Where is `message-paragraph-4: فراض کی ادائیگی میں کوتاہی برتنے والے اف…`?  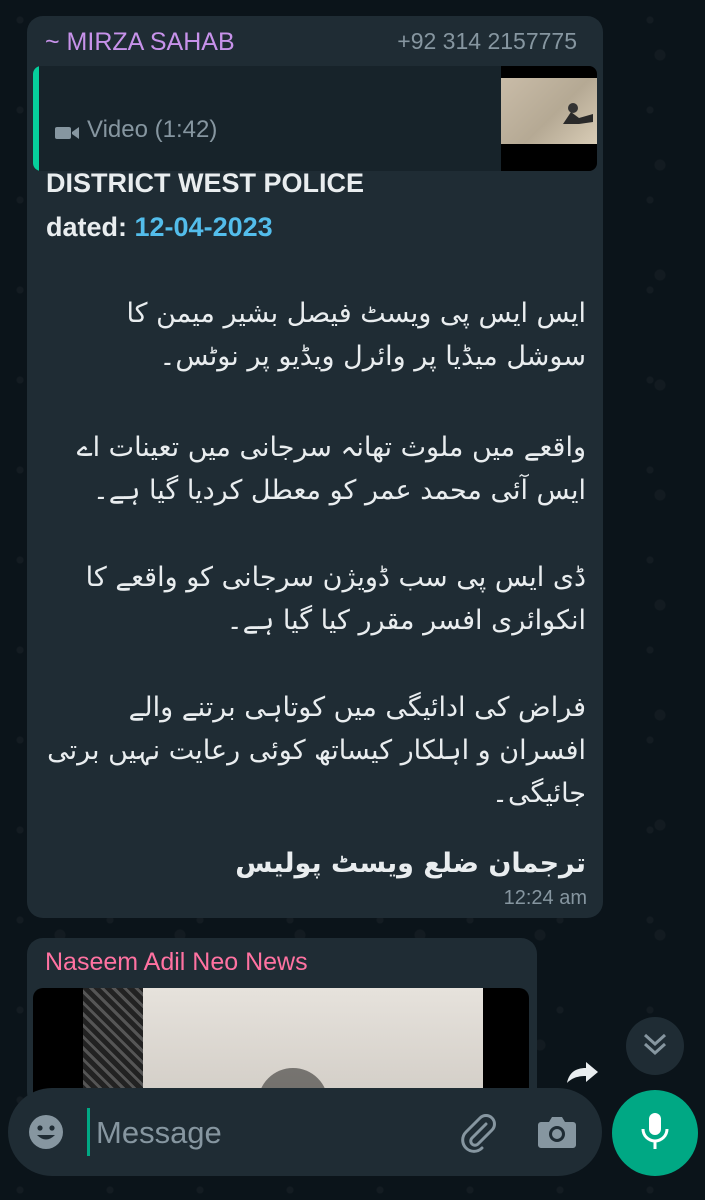 message-paragraph-4: فراض کی ادائیگی میں کوتاہی برتنے والے اف… is located at coordinates (316, 750).